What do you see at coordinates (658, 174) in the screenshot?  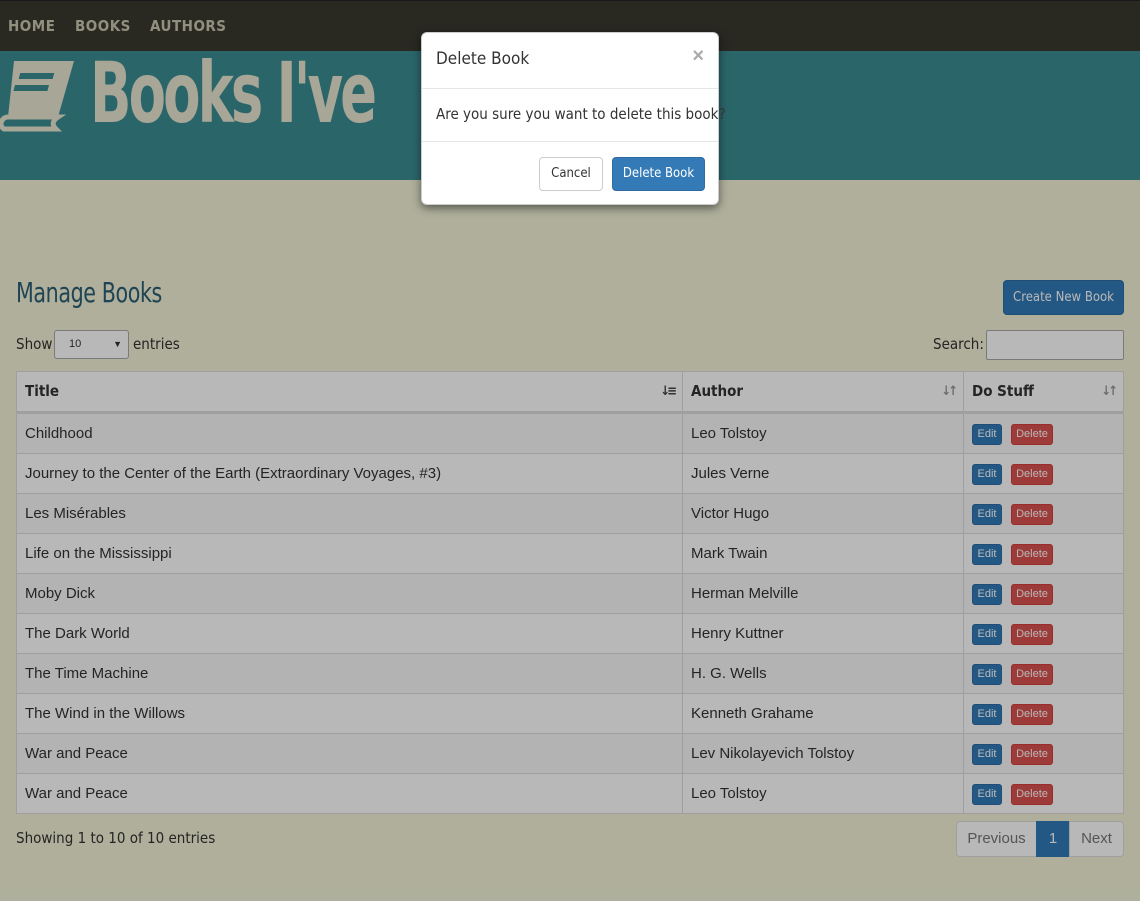 I see `confirm-delete-button: Delete Book` at bounding box center [658, 174].